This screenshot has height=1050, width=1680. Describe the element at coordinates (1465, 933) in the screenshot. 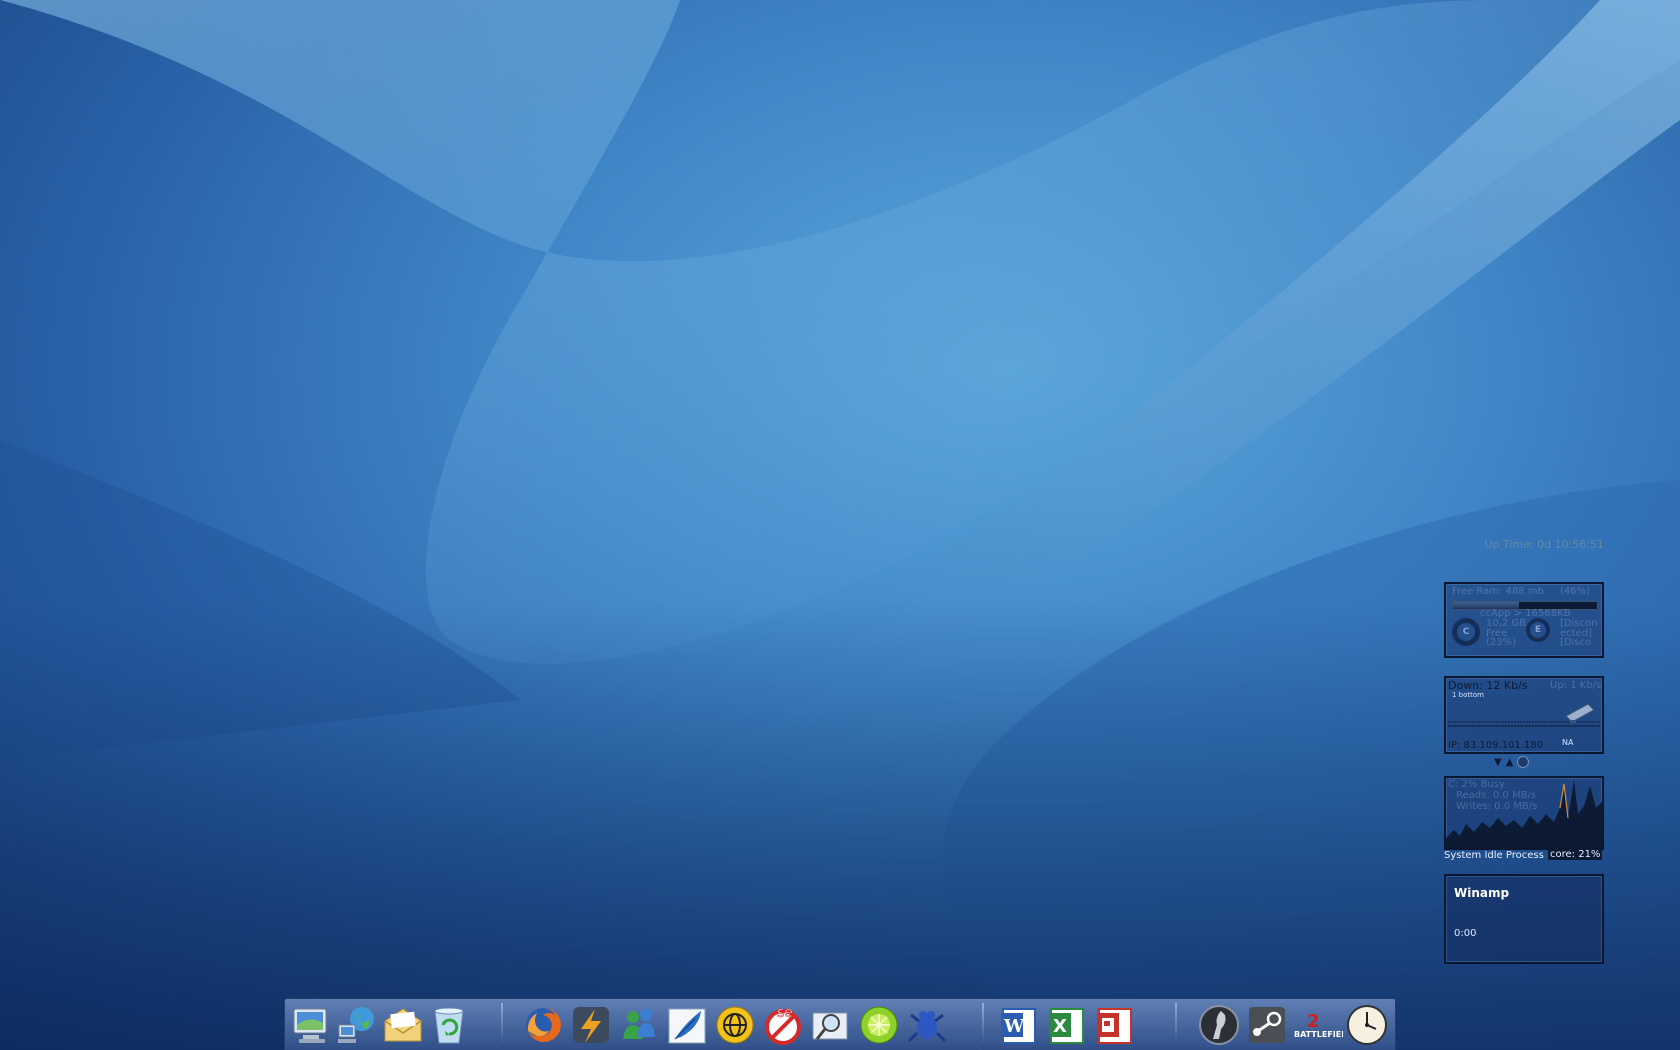

I see `winamp-time: 0:00` at that location.